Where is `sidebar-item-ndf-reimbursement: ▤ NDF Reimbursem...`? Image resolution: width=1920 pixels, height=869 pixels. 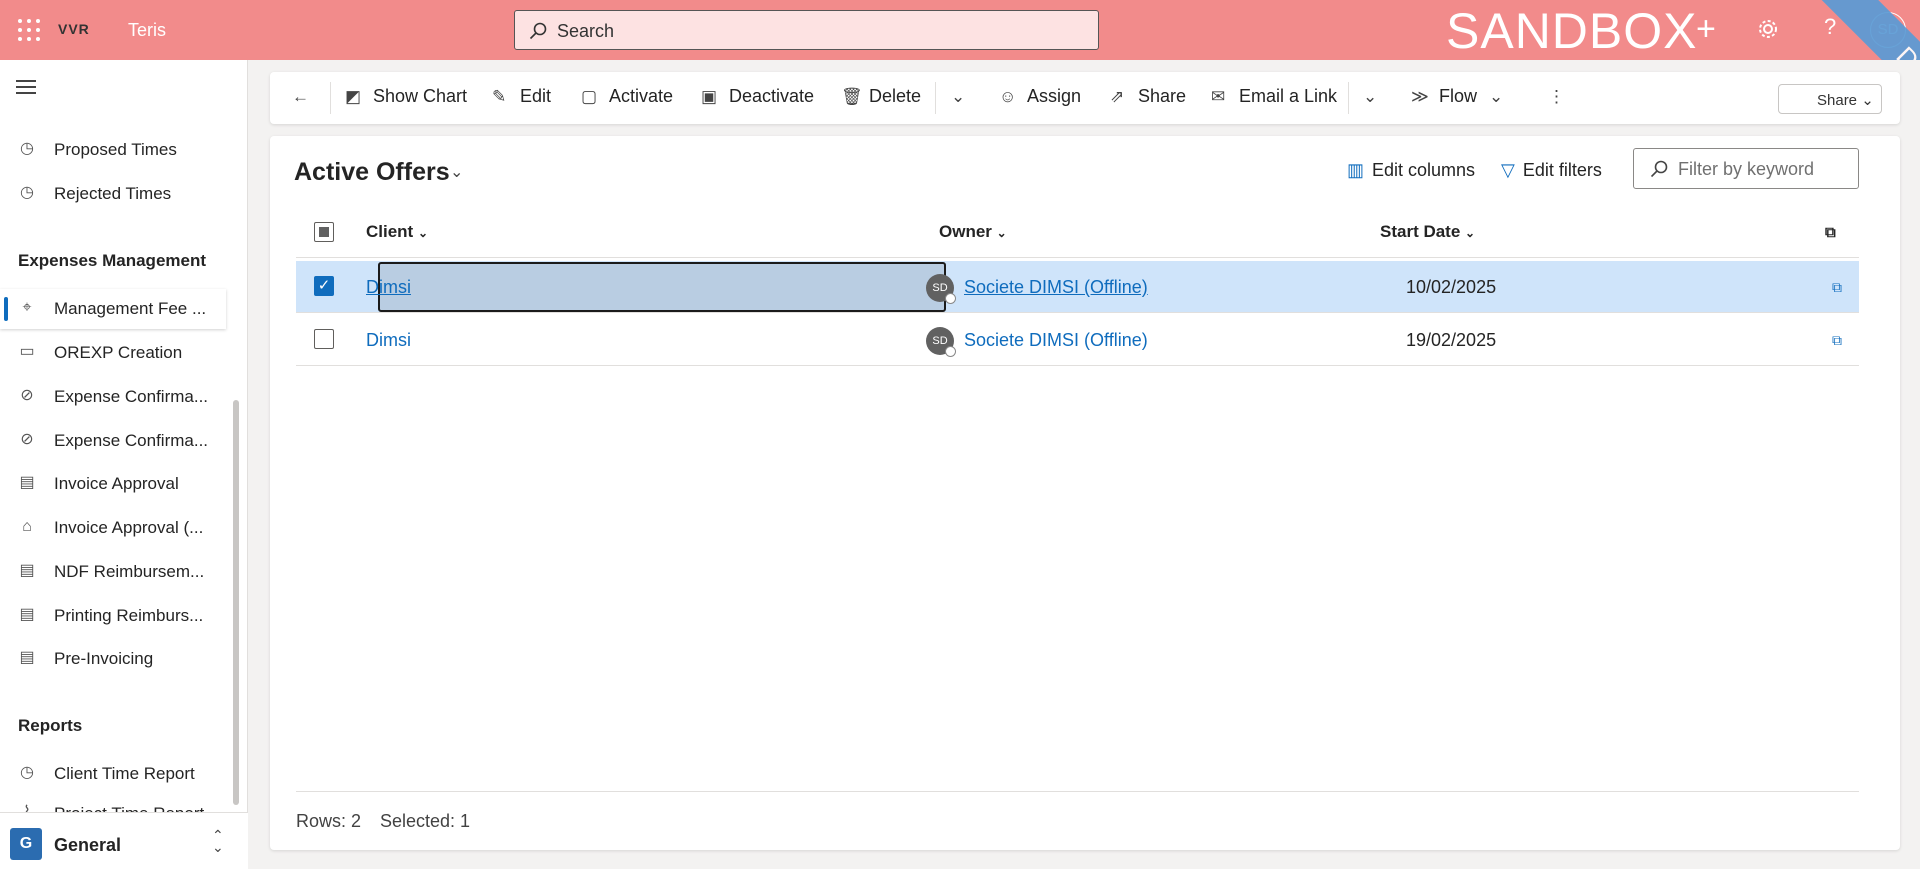 sidebar-item-ndf-reimbursement: ▤ NDF Reimbursem... is located at coordinates (113, 572).